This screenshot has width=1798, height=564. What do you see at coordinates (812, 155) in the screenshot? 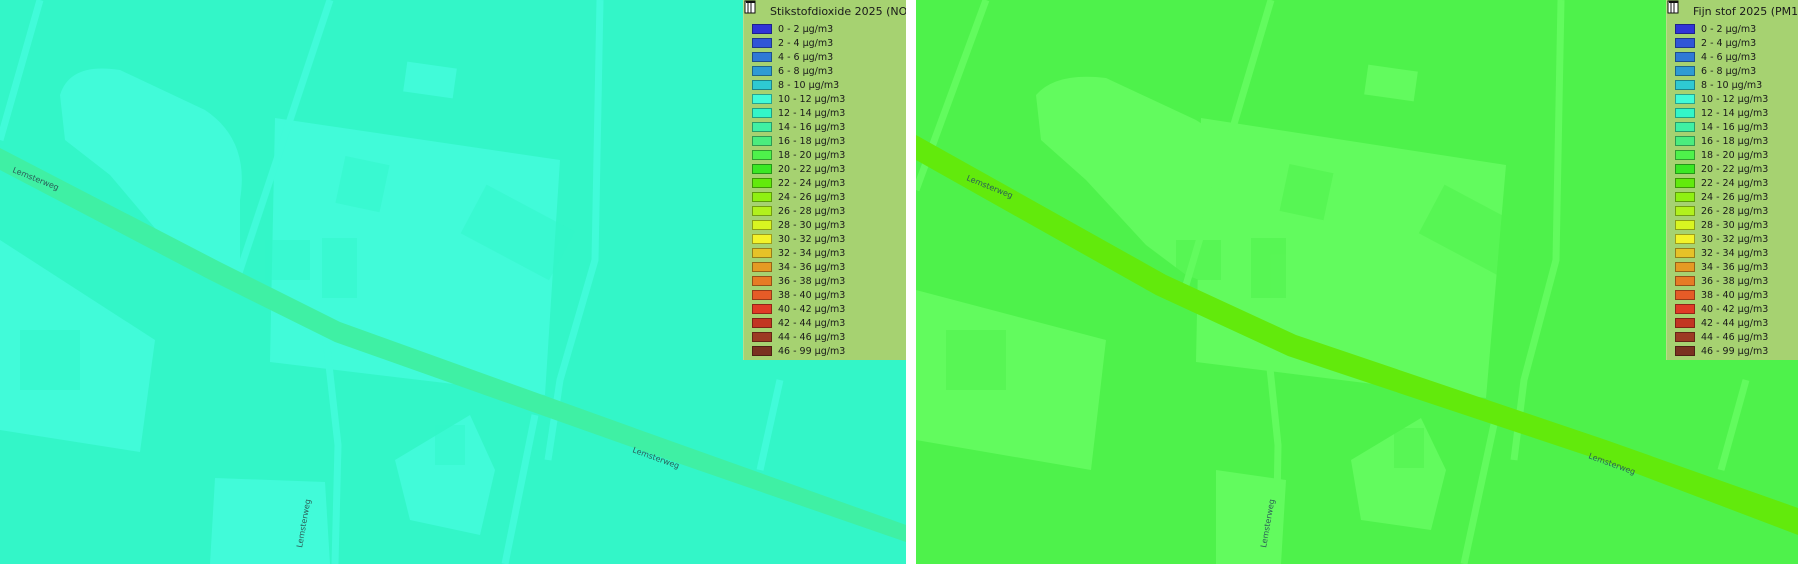
I see `legend-label: 18 - 20 µg/m3` at bounding box center [812, 155].